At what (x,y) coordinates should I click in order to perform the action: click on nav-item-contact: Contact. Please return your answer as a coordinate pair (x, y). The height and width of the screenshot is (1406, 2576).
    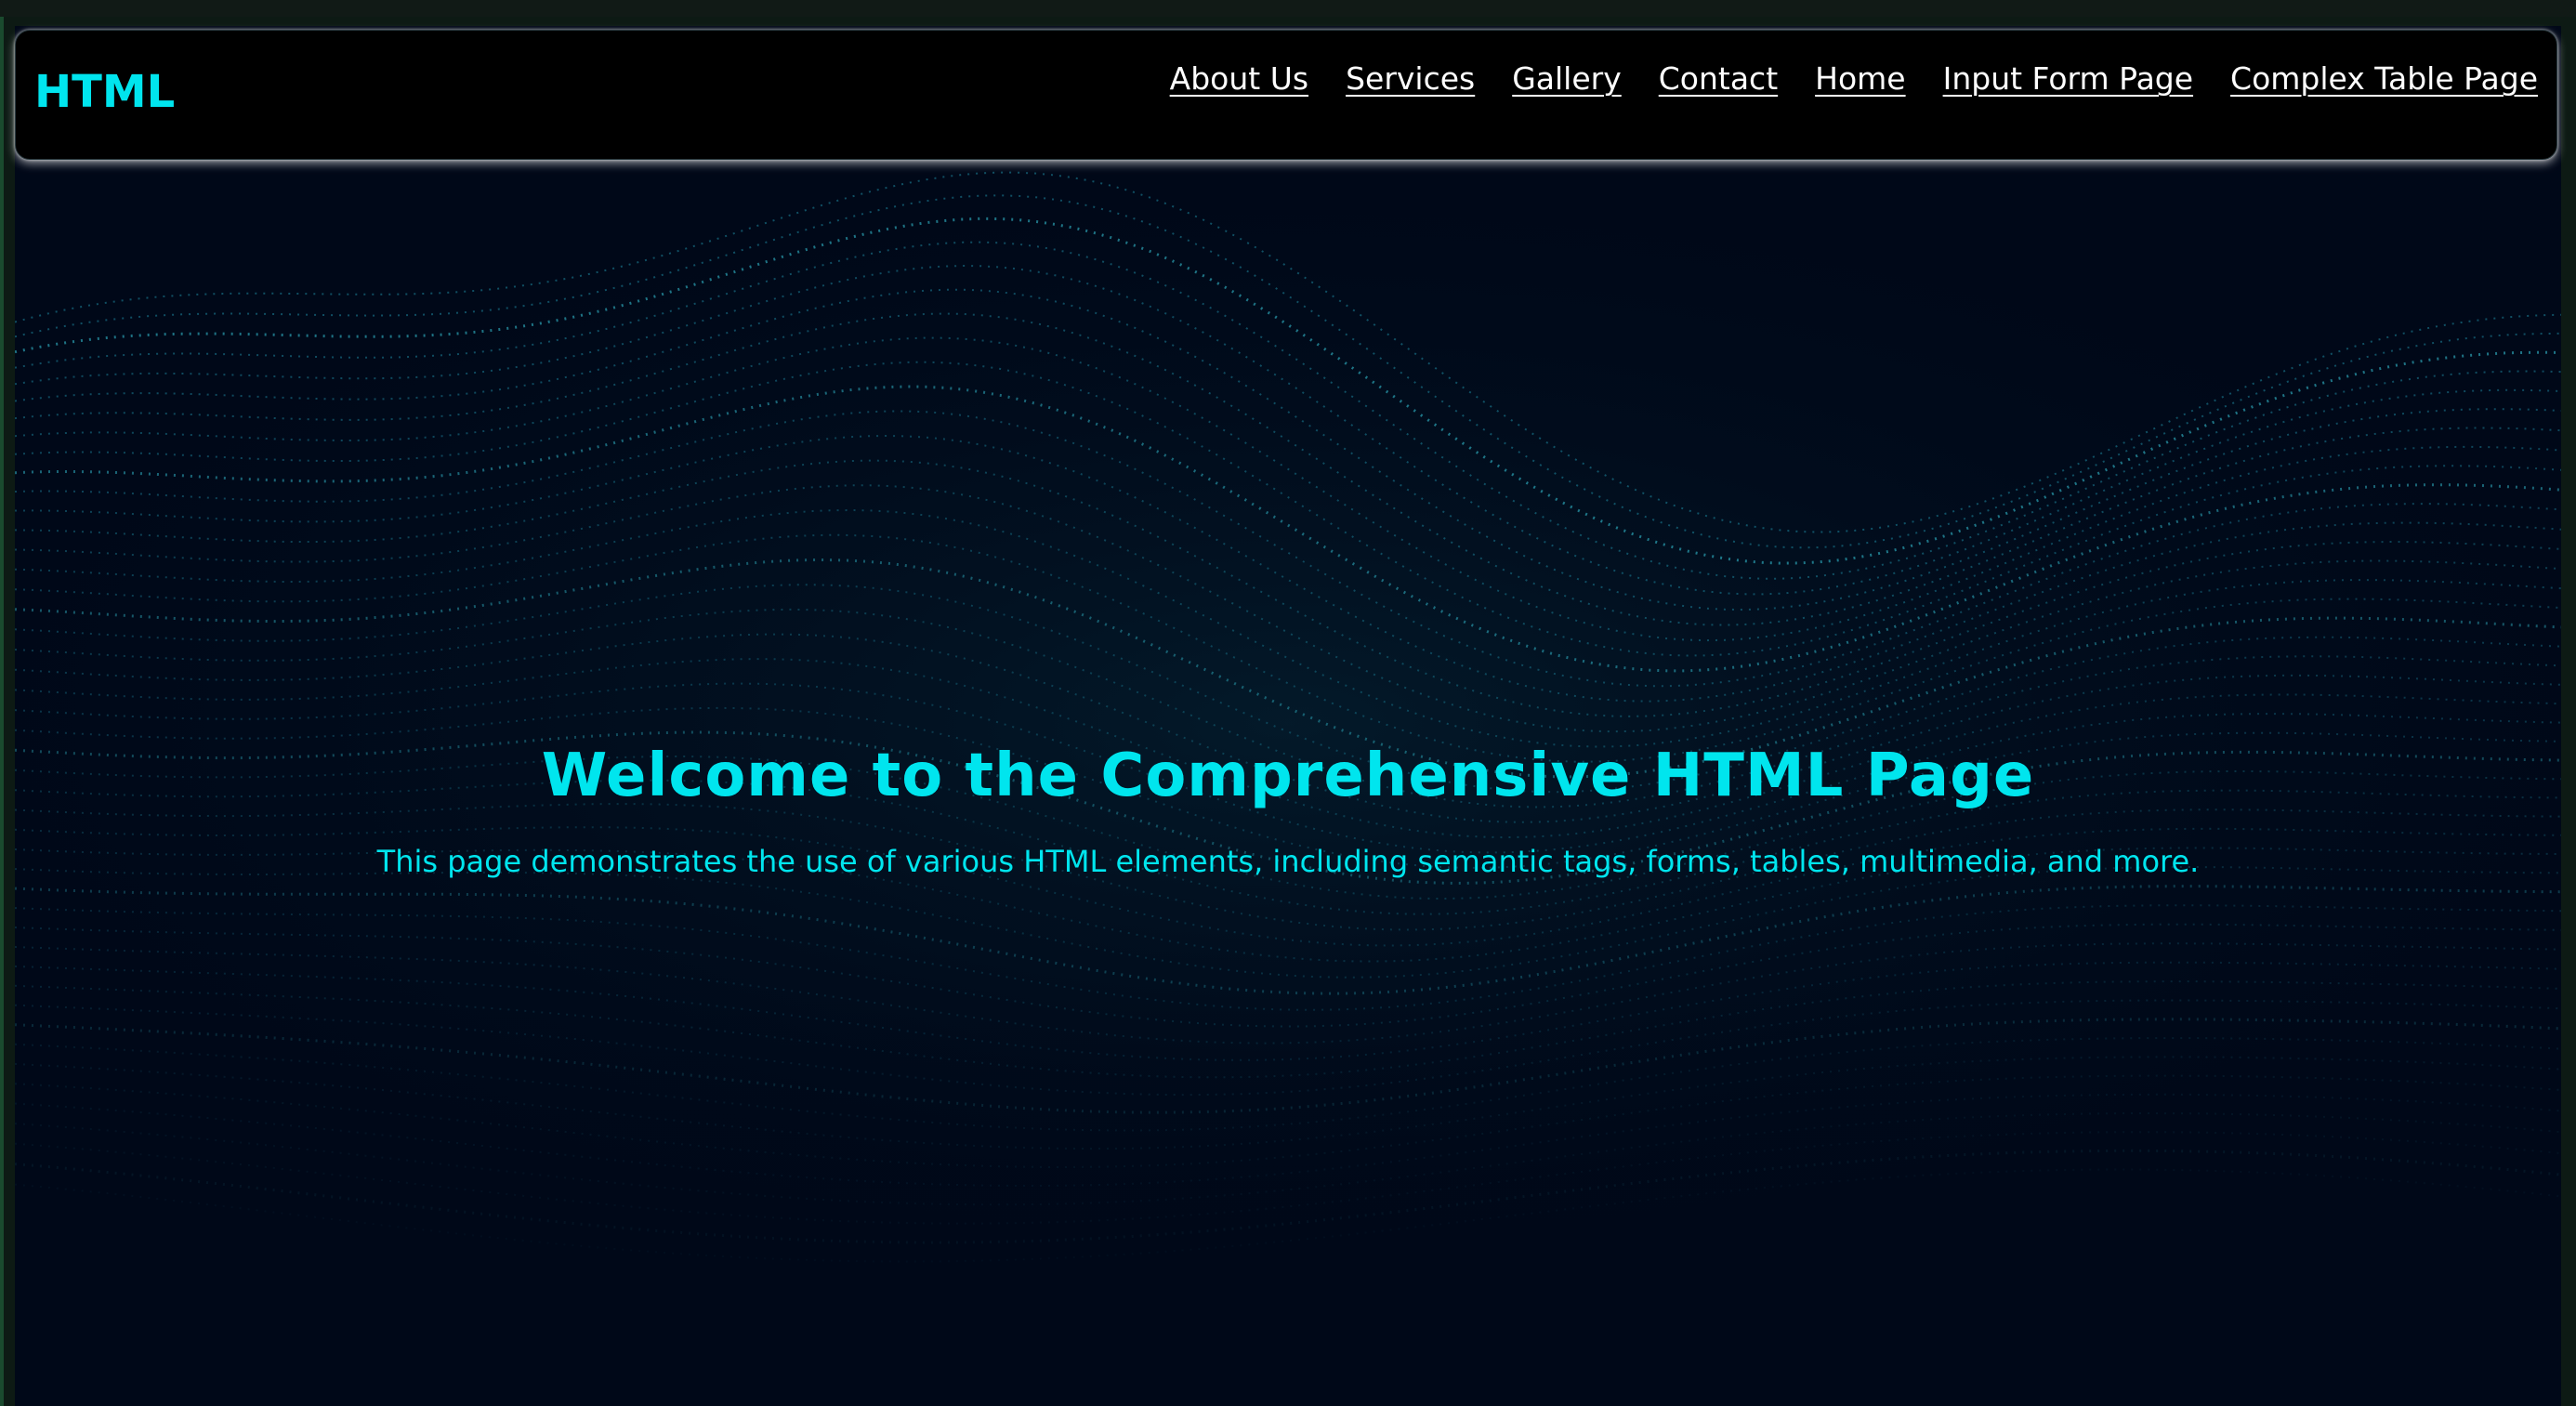
    Looking at the image, I should click on (1718, 78).